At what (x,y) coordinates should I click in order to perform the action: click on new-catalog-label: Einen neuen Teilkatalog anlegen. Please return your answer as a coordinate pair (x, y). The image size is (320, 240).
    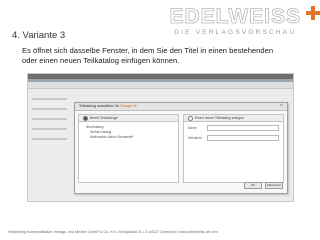
    Looking at the image, I should click on (219, 118).